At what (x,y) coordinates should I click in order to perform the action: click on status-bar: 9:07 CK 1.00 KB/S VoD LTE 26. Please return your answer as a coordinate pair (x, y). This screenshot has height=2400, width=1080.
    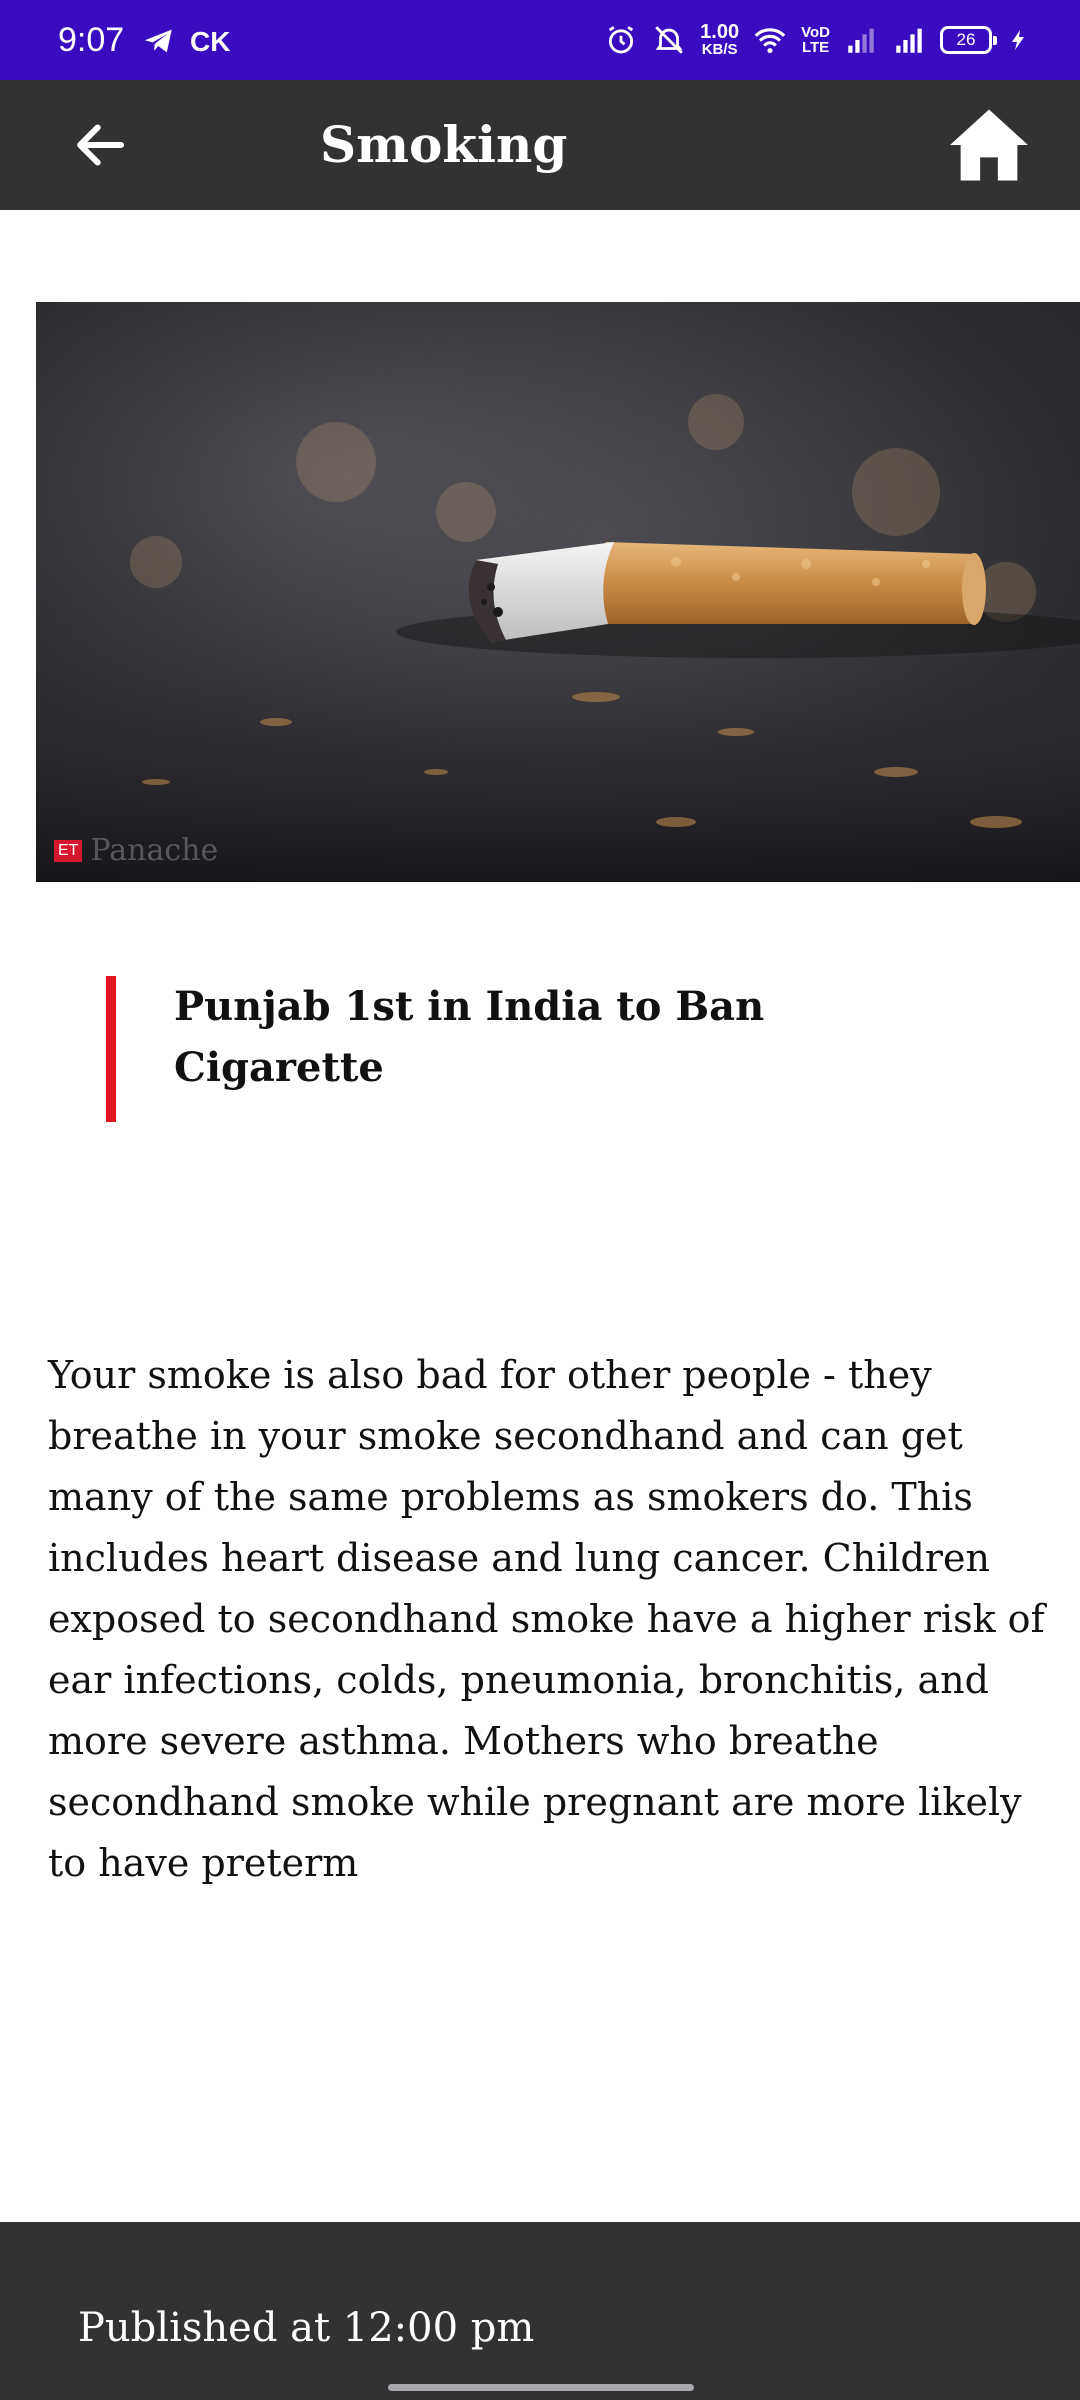
    Looking at the image, I should click on (540, 40).